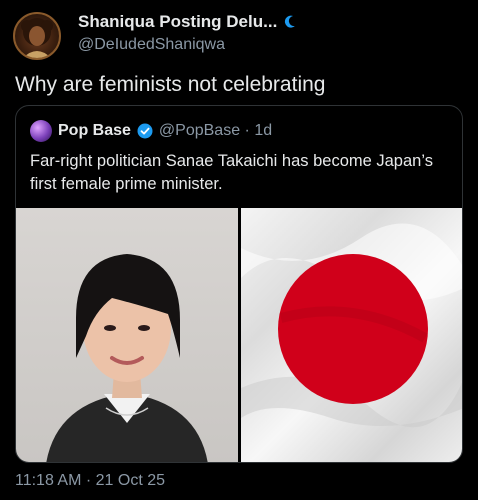  I want to click on author-avatar, so click(37, 36).